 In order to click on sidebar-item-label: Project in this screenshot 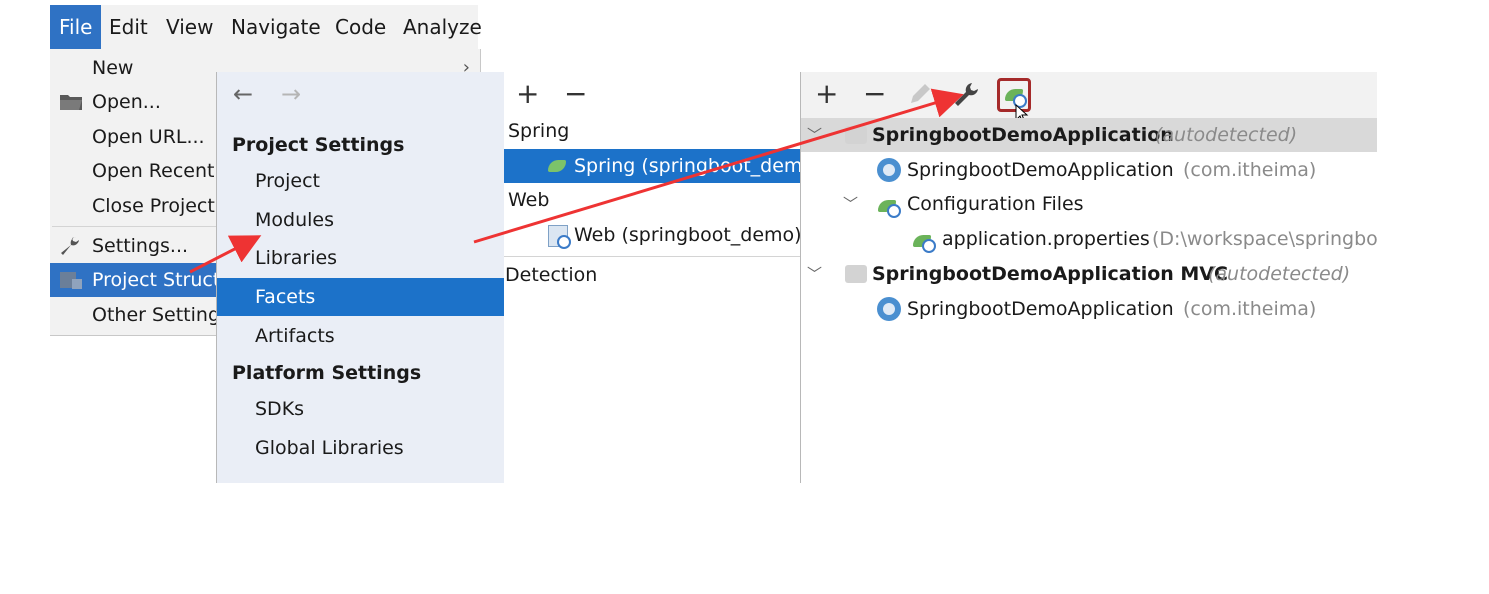, I will do `click(288, 181)`.